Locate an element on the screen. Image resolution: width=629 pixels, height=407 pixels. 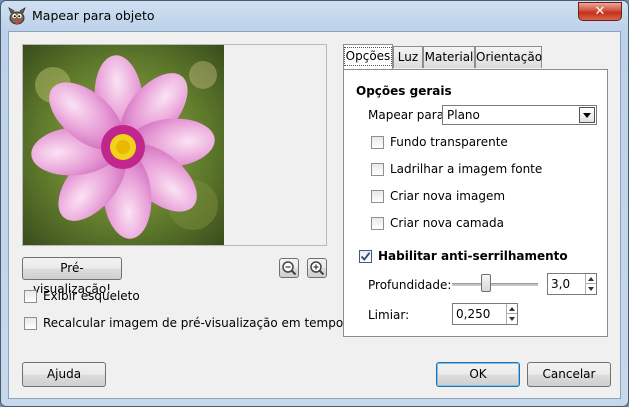
show-wireframe-checkbox is located at coordinates (30, 296).